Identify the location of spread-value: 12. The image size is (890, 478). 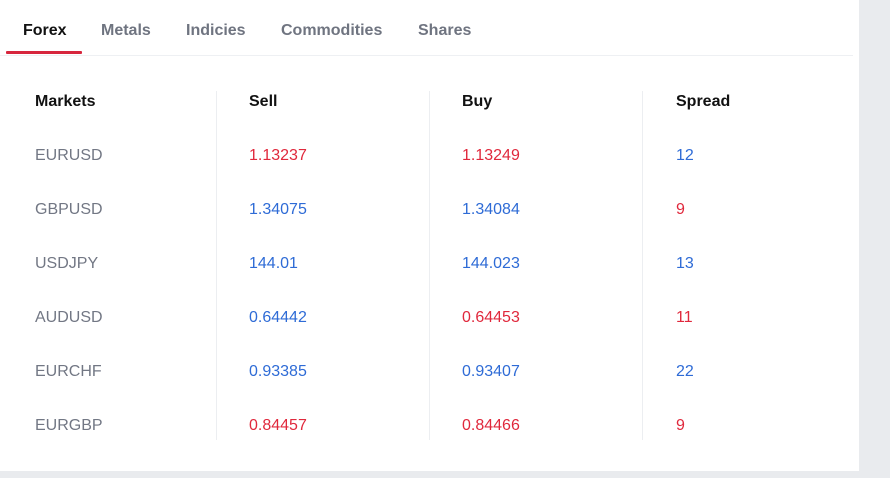
(685, 155).